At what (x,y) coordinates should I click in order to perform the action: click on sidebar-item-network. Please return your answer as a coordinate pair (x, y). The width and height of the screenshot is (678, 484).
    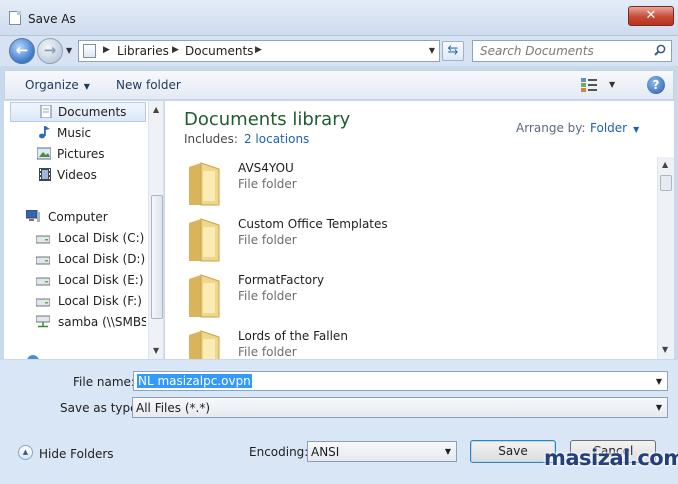
    Looking at the image, I should click on (81, 356).